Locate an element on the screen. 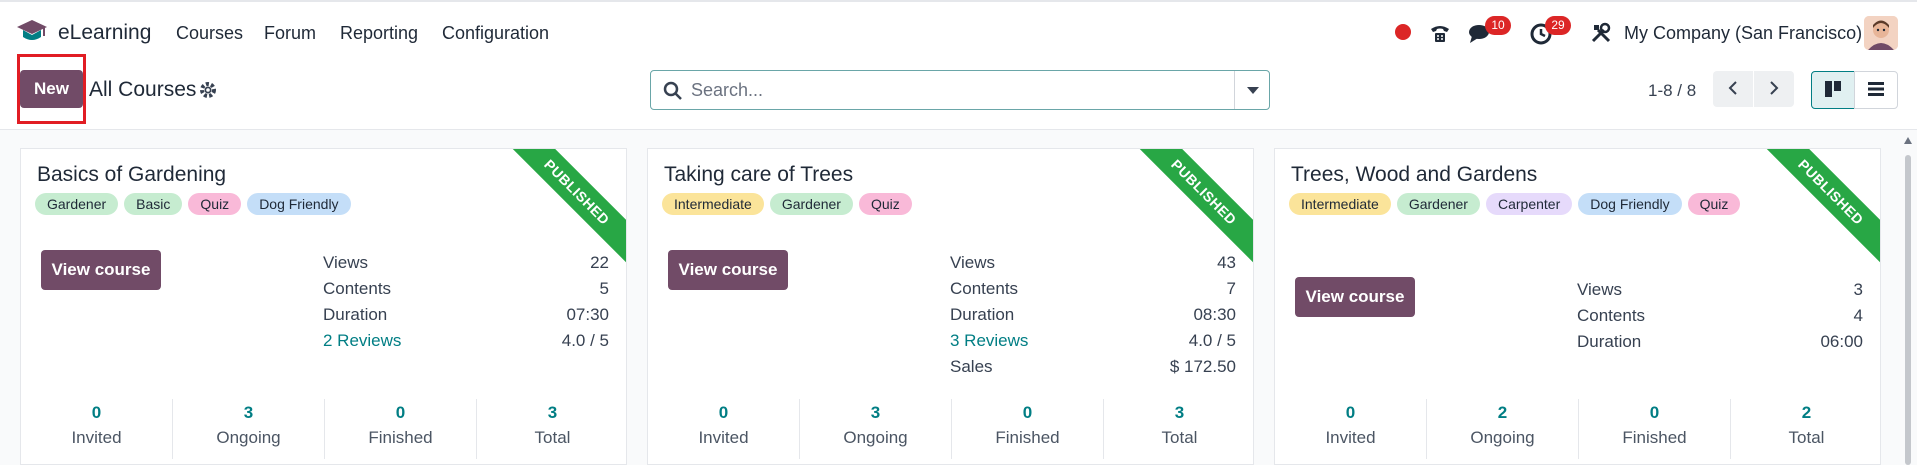  reviews-link: 3 Reviews is located at coordinates (989, 341).